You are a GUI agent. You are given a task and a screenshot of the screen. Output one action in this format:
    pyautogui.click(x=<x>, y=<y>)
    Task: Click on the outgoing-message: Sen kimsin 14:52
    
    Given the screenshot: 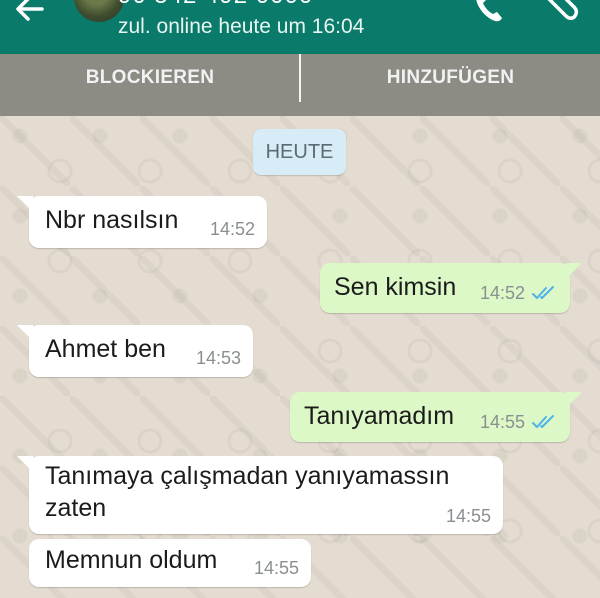 What is the action you would take?
    pyautogui.click(x=451, y=288)
    